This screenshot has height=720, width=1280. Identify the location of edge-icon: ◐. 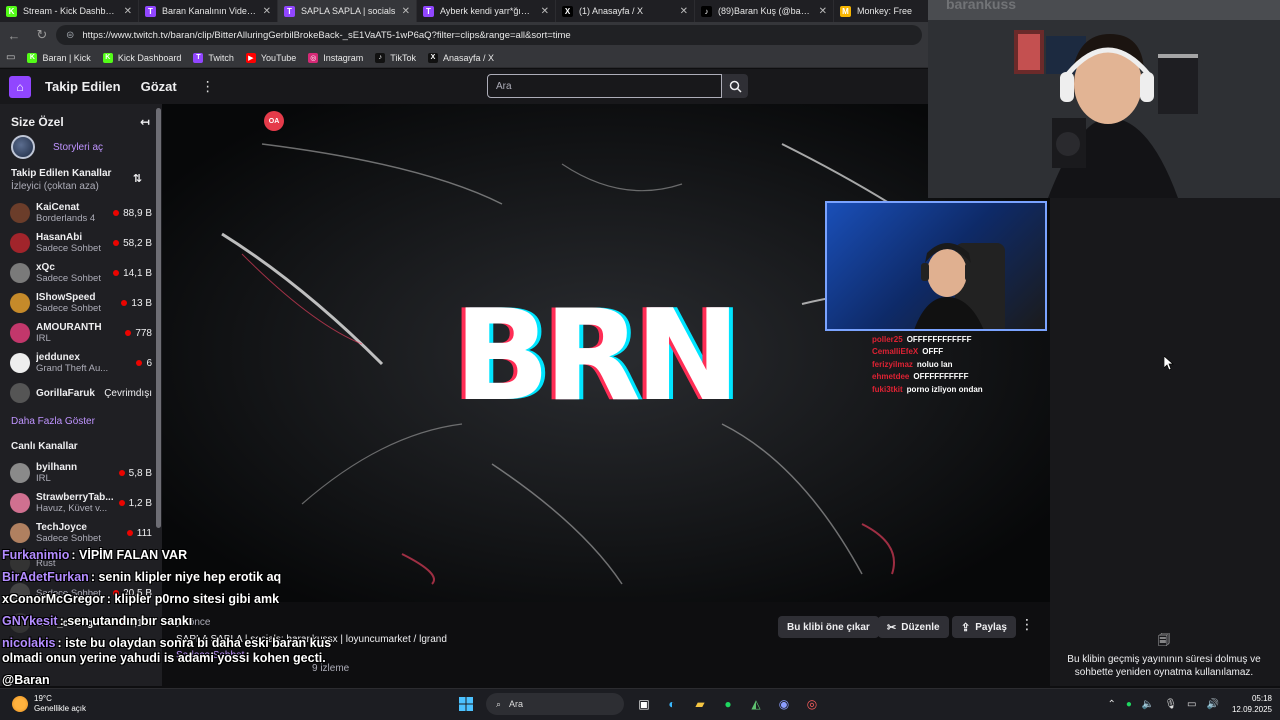
(672, 704).